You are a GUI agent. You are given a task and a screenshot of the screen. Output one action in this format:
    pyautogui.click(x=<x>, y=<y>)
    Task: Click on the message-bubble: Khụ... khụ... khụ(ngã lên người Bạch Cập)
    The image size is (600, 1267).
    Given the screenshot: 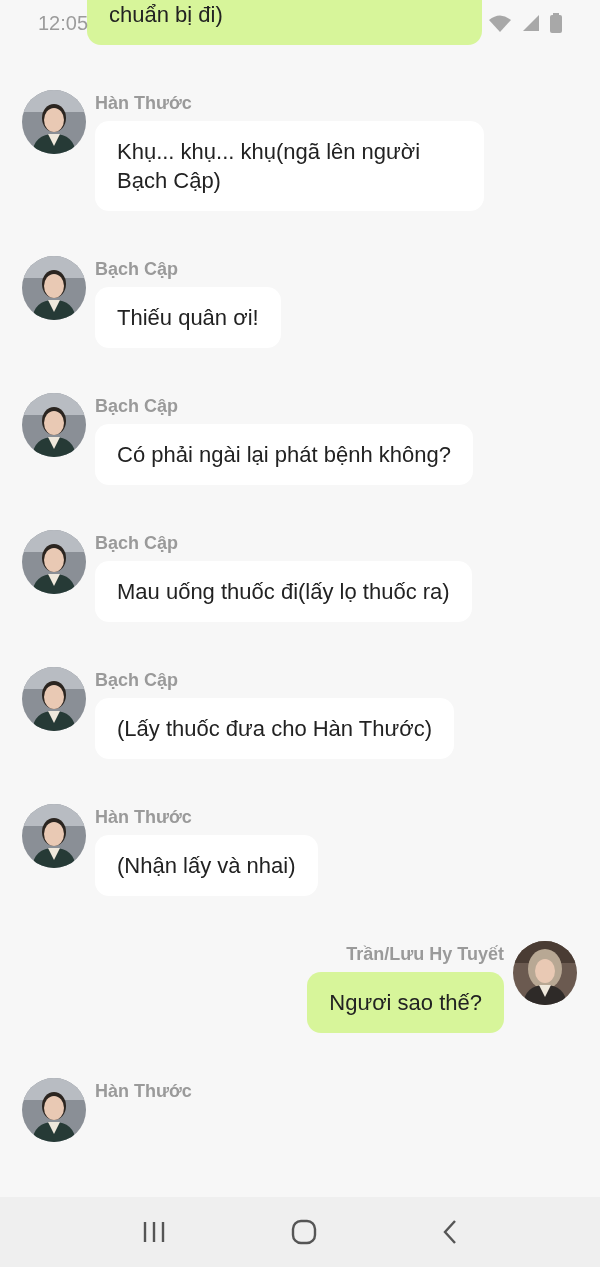 What is the action you would take?
    pyautogui.click(x=289, y=166)
    